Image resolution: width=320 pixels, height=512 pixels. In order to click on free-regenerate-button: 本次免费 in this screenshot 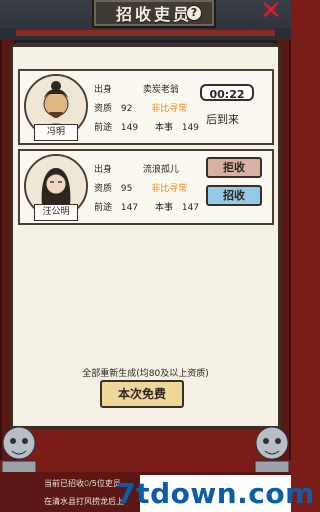, I will do `click(142, 394)`.